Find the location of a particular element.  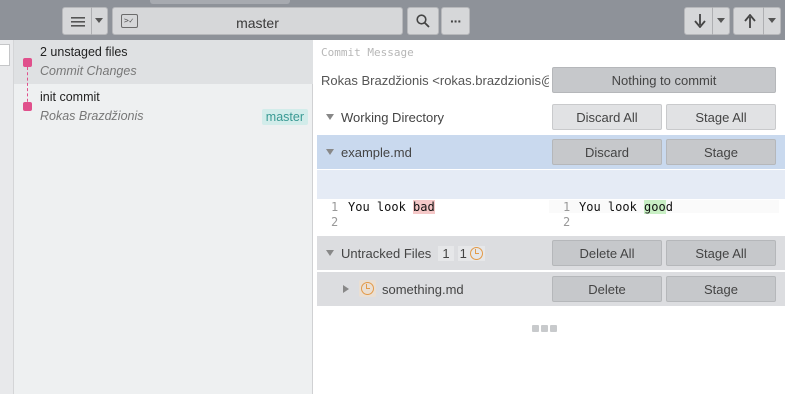

file-name: example.md is located at coordinates (376, 152).